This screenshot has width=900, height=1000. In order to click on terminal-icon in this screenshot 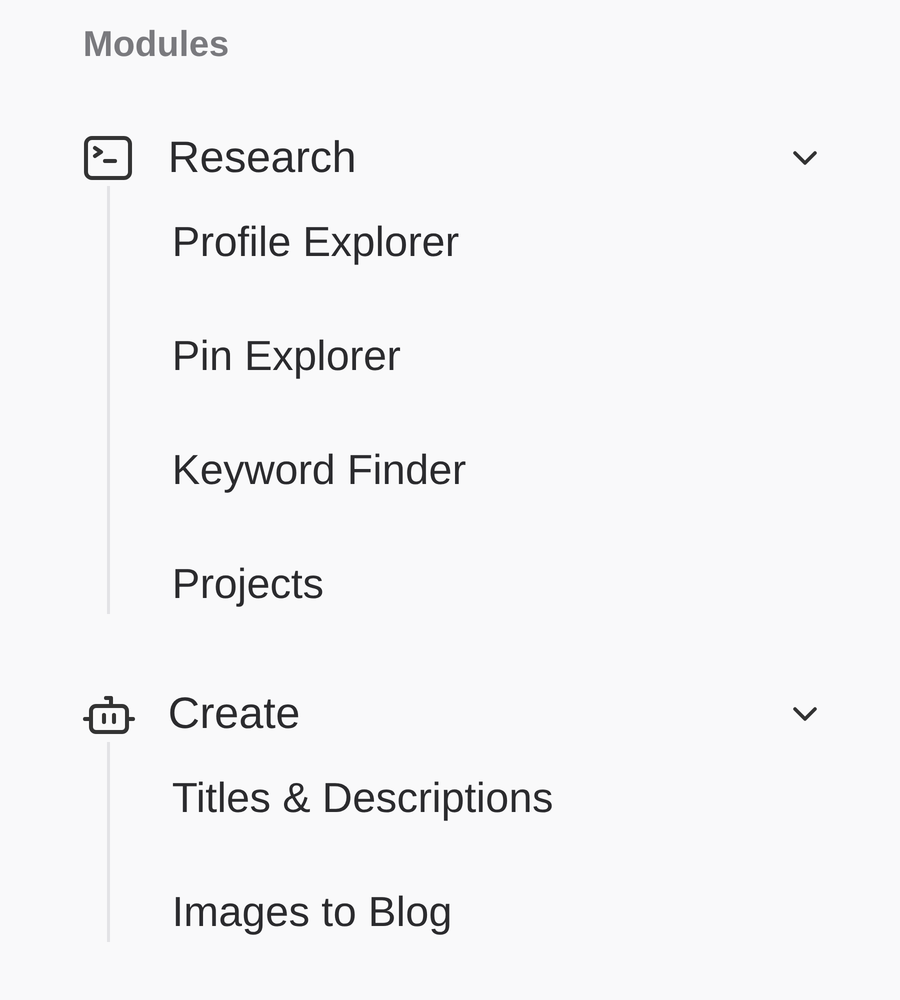, I will do `click(108, 158)`.